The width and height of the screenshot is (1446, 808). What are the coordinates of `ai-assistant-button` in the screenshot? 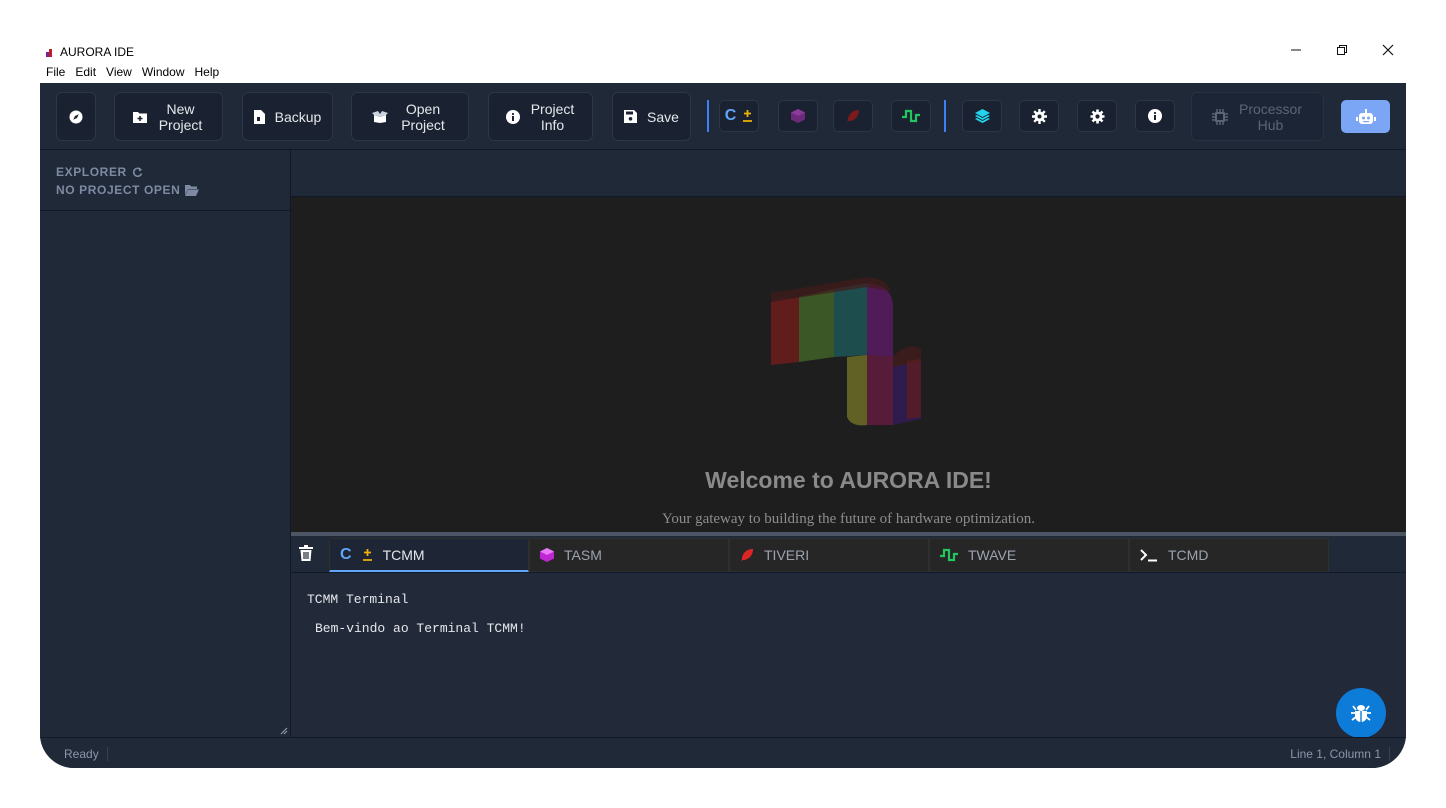 It's located at (1365, 116).